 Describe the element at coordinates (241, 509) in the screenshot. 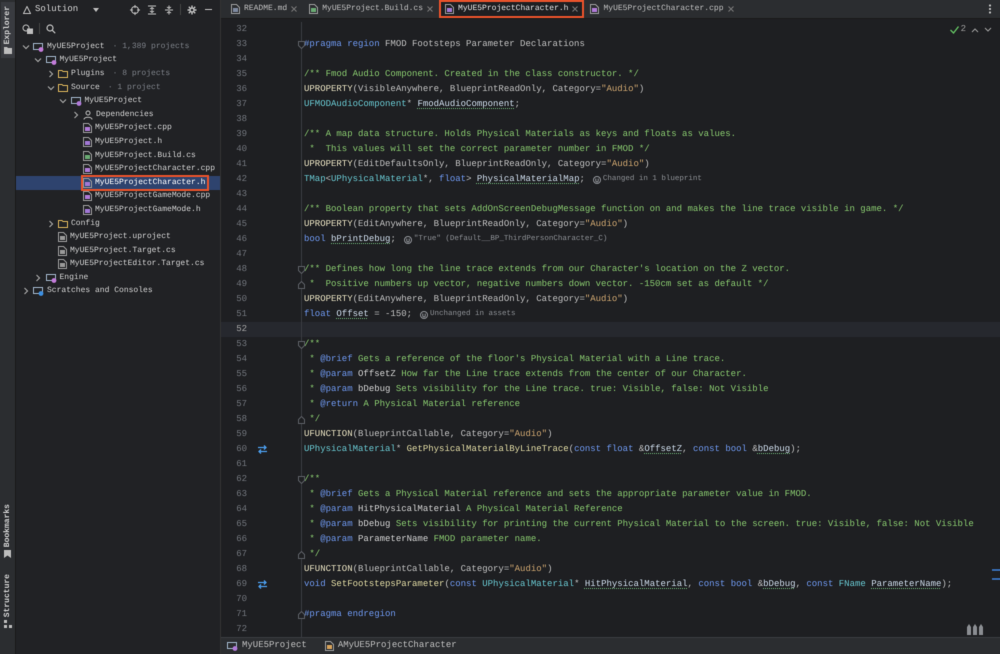

I see `line-number: 64` at that location.